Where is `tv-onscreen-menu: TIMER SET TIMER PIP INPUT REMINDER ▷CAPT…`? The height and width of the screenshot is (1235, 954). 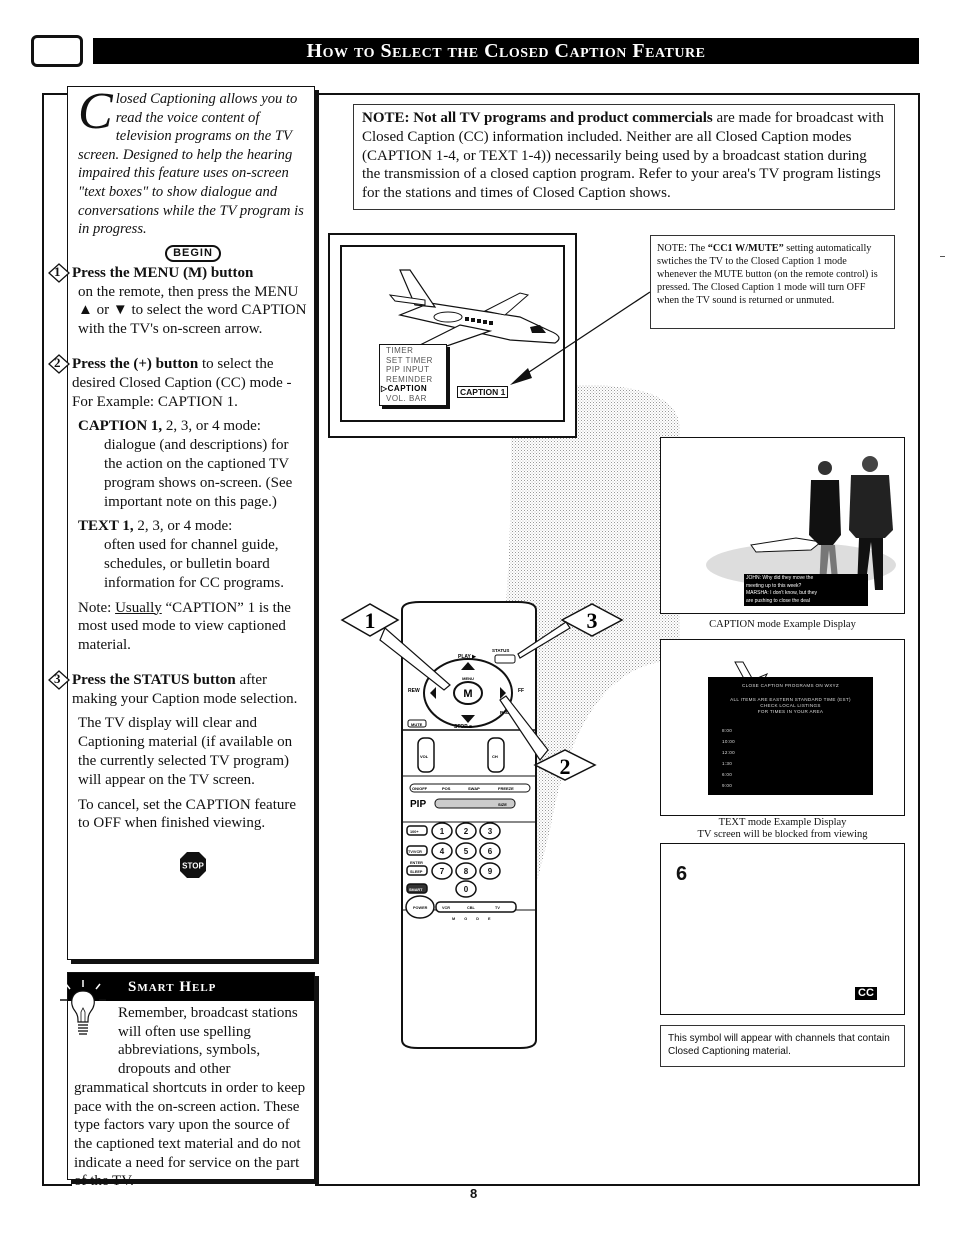 tv-onscreen-menu: TIMER SET TIMER PIP INPUT REMINDER ▷CAPT… is located at coordinates (413, 375).